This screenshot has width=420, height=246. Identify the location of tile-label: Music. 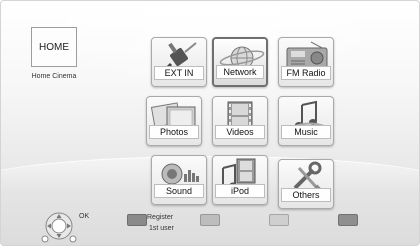
(306, 132).